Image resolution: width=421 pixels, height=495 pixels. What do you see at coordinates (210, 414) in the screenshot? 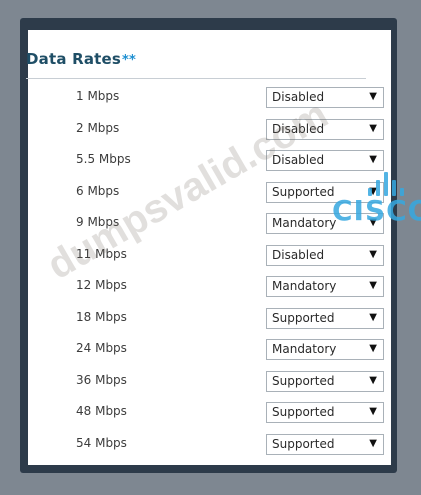
I see `rate-row: 48 Mbps Supported ▼` at bounding box center [210, 414].